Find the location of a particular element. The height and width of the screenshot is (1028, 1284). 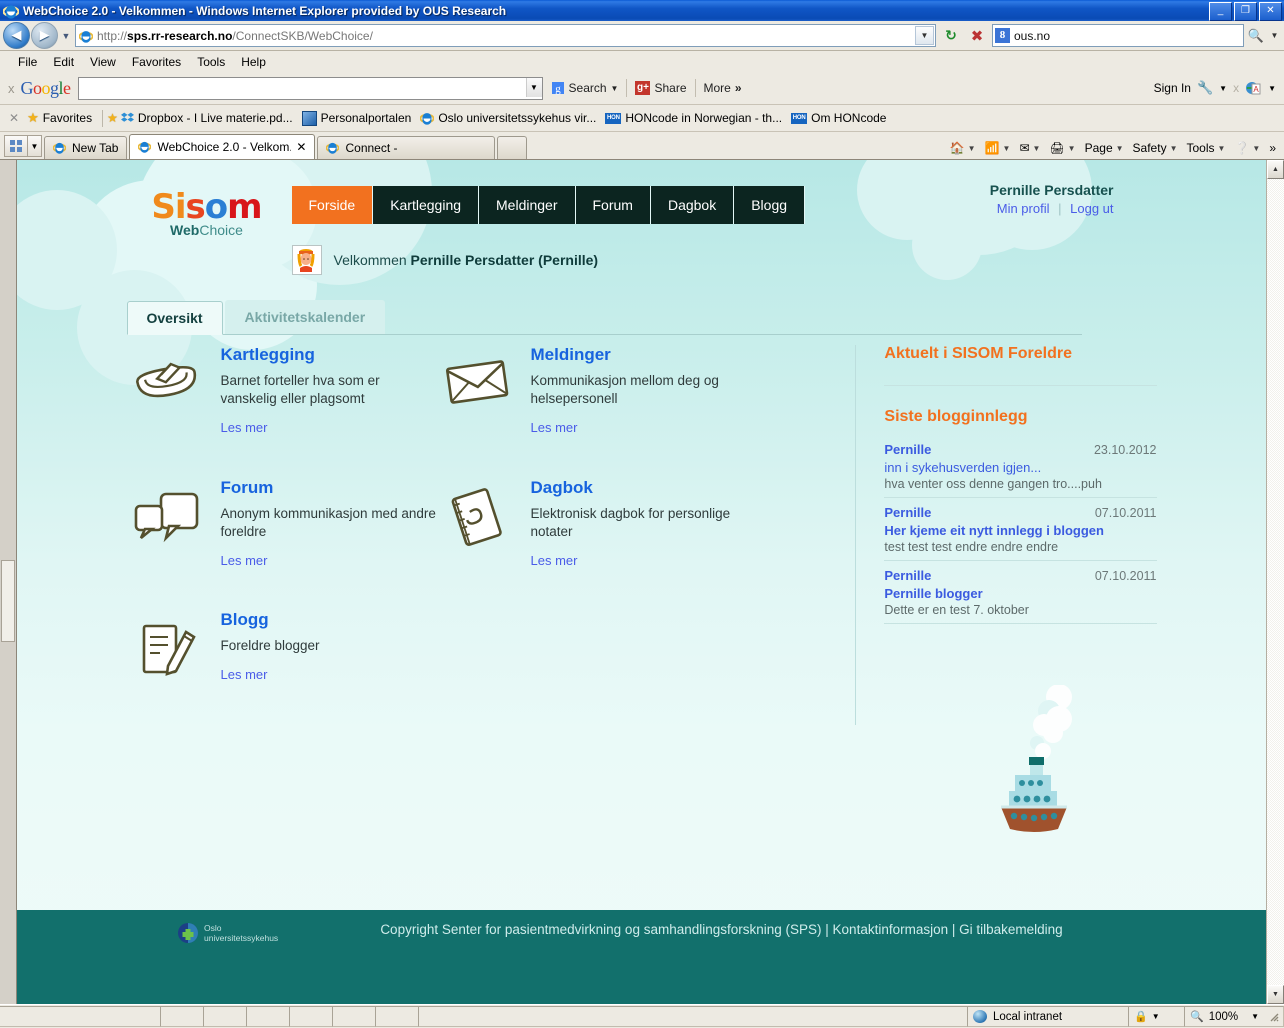

url-dropdown-icon: ▼ is located at coordinates (924, 35).